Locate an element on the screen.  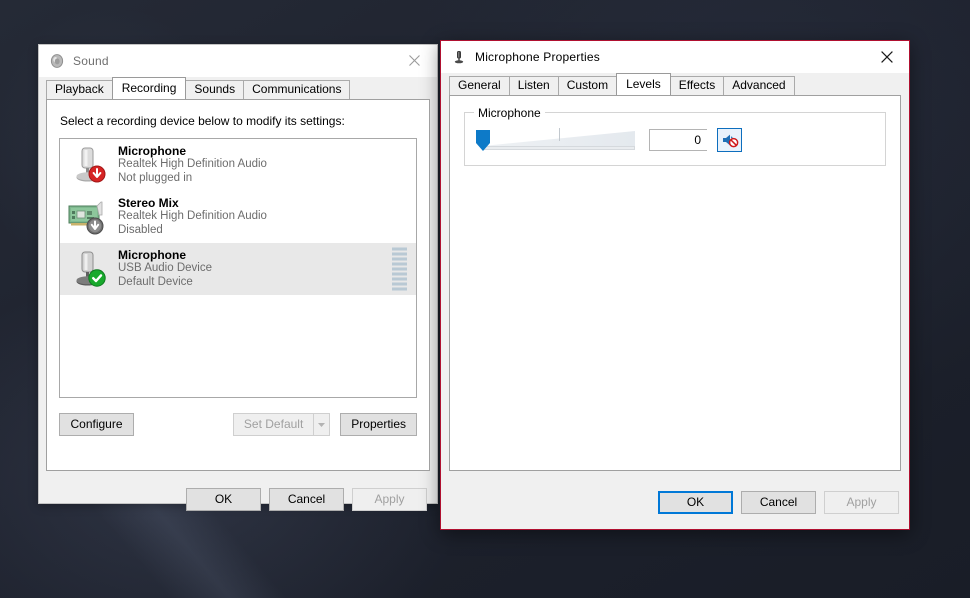
sound-titlebar: Sound is located at coordinates (238, 61).